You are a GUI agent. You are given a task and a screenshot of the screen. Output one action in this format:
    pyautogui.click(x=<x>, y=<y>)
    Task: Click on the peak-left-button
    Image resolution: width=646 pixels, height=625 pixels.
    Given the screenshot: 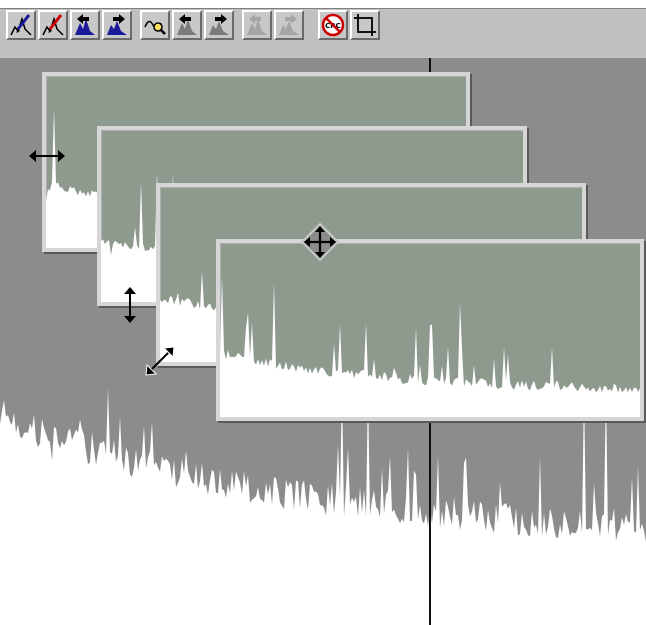 What is the action you would take?
    pyautogui.click(x=85, y=25)
    